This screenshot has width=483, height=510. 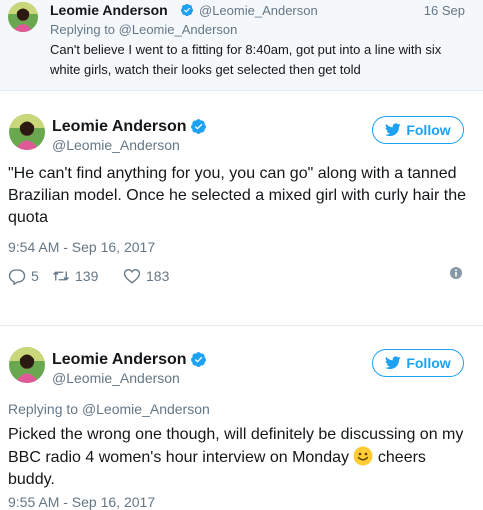 I want to click on like-action: 183, so click(x=146, y=276).